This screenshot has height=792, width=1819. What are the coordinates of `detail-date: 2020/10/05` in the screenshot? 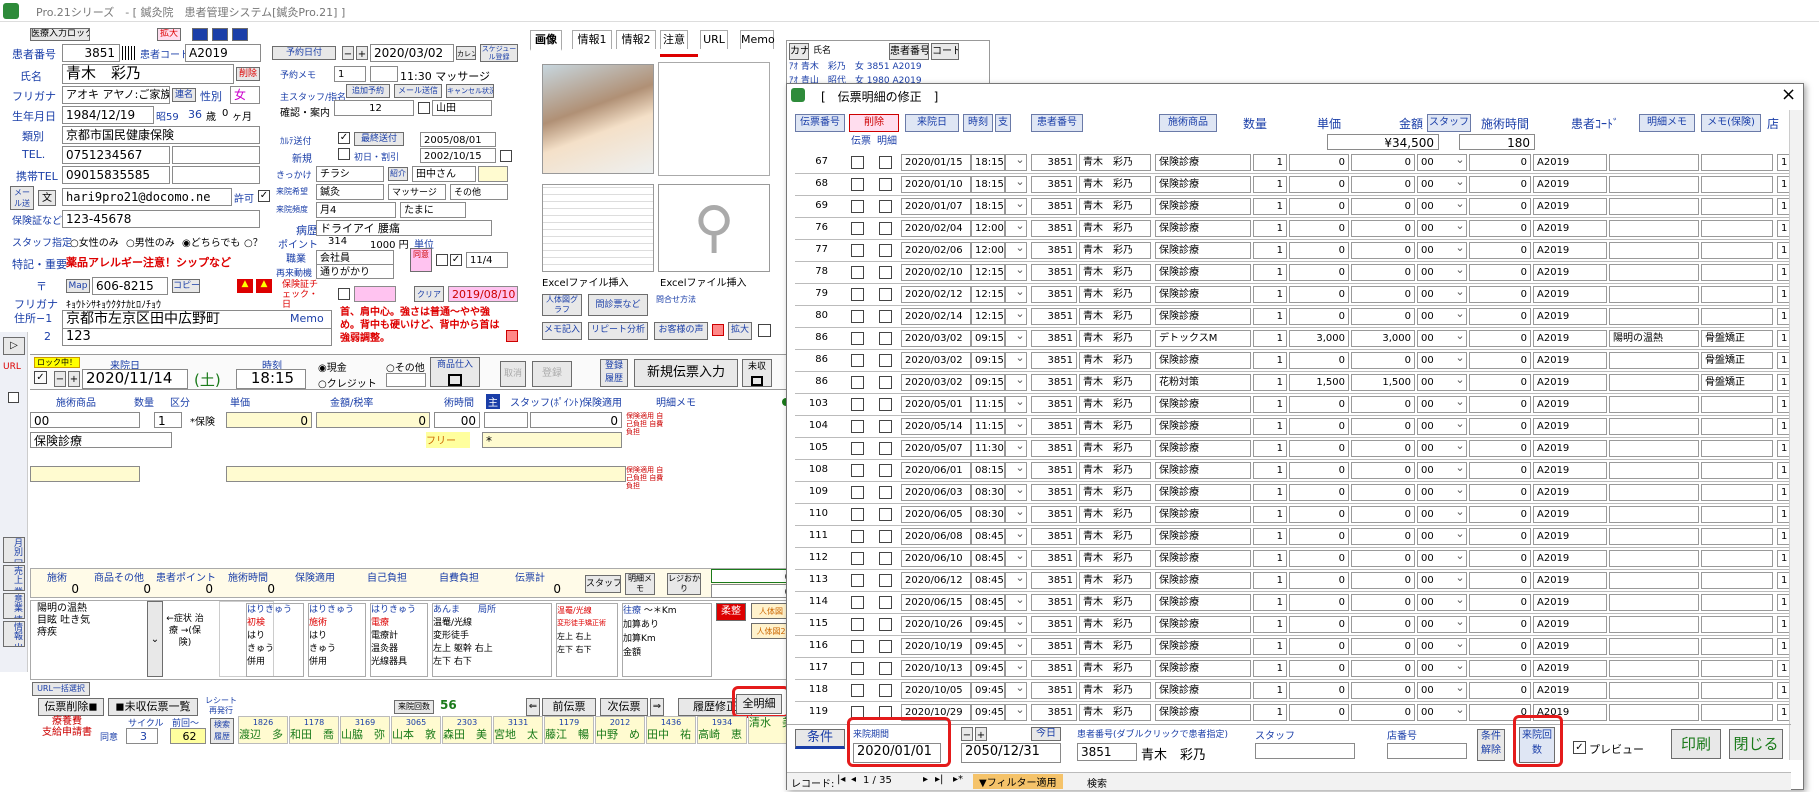 It's located at (936, 690).